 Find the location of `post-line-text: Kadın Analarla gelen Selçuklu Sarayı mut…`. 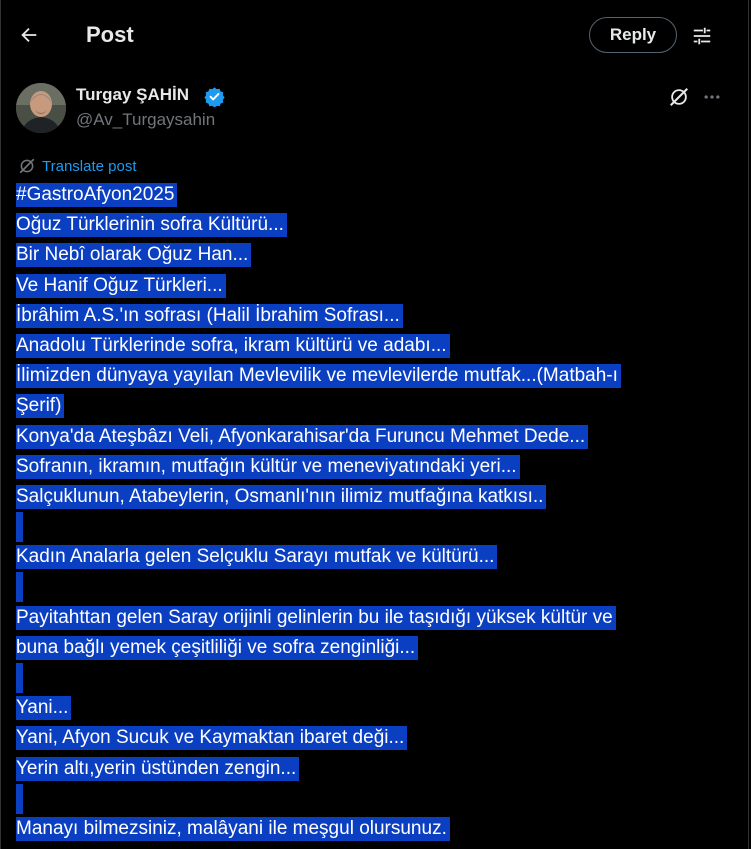

post-line-text: Kadın Analarla gelen Selçuklu Sarayı mut… is located at coordinates (257, 557).